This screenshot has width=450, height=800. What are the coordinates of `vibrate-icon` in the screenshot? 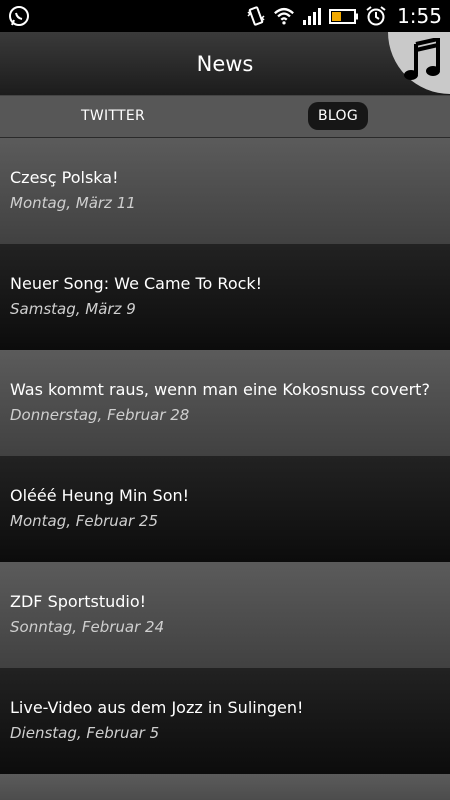 It's located at (256, 16).